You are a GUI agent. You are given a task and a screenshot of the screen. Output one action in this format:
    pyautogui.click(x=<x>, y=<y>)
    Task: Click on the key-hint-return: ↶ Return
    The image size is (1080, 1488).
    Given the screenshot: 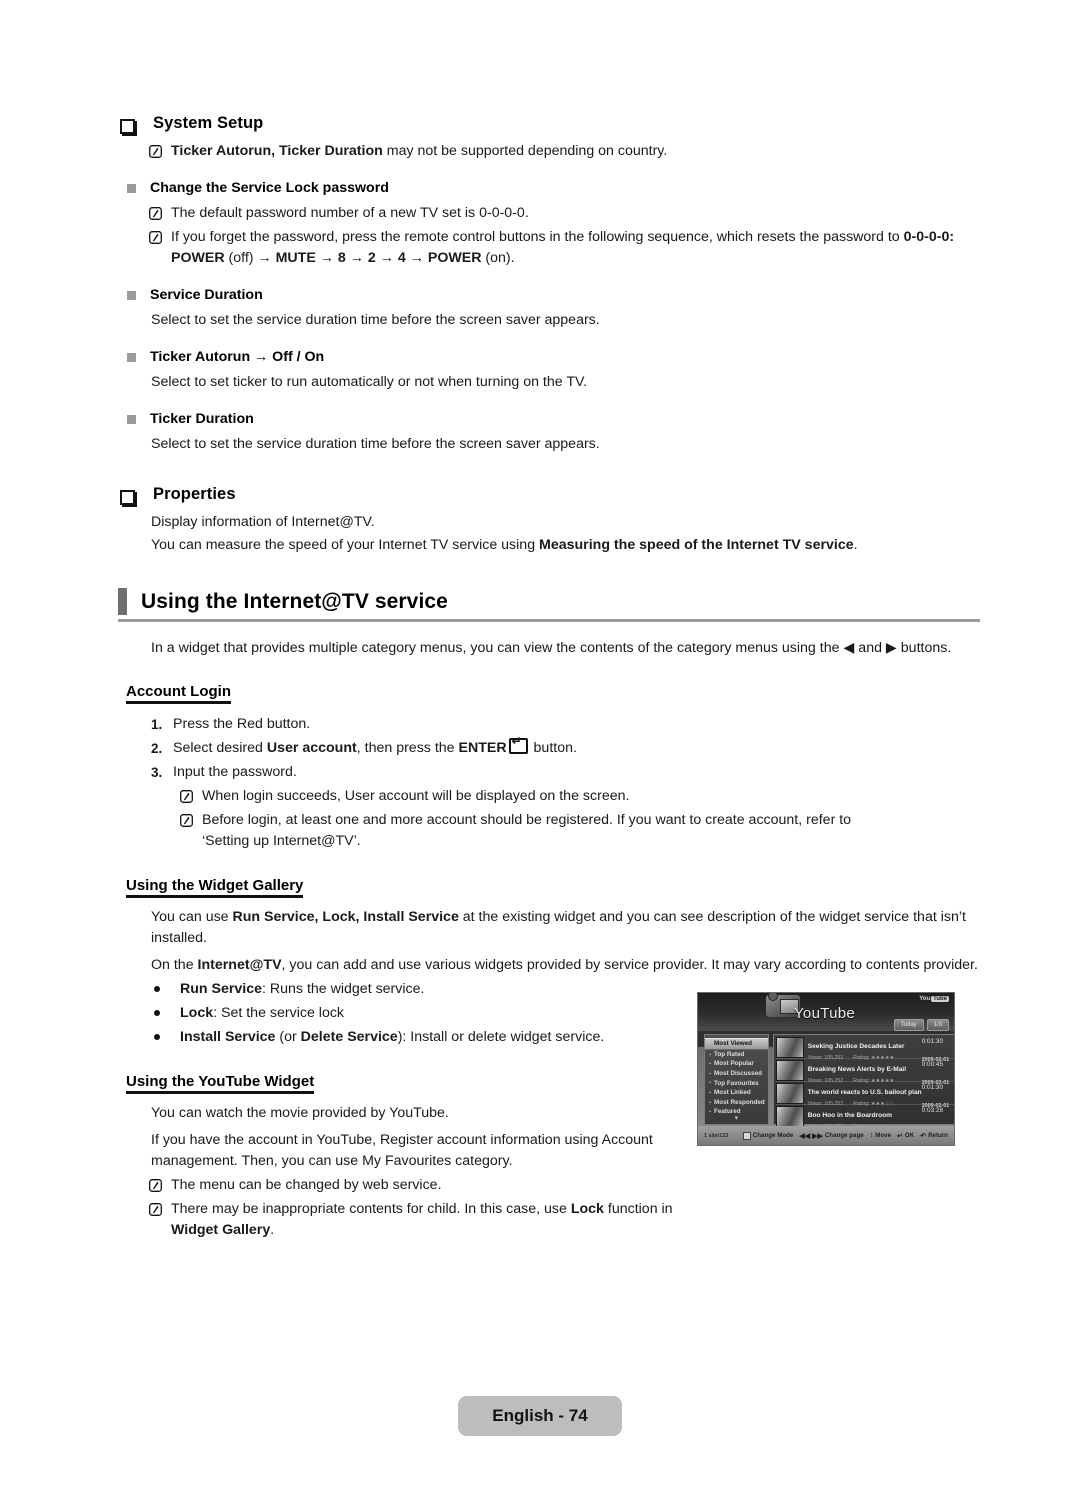 What is the action you would take?
    pyautogui.click(x=934, y=1136)
    